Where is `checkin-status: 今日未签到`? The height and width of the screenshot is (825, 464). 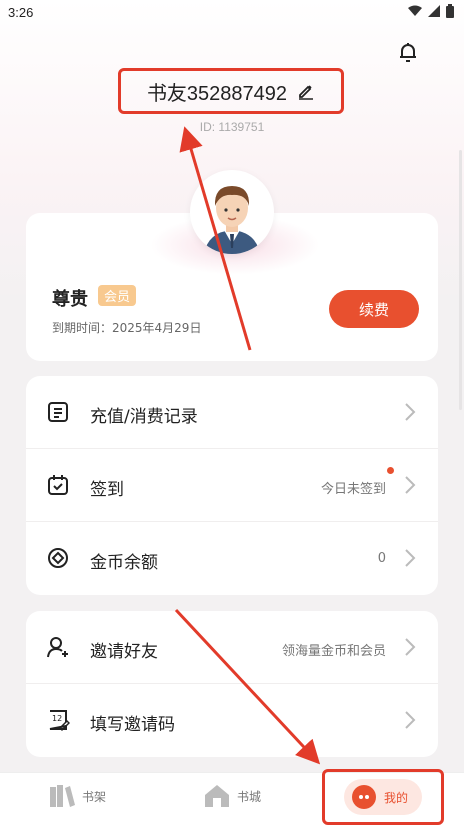
checkin-status: 今日未签到 is located at coordinates (353, 489).